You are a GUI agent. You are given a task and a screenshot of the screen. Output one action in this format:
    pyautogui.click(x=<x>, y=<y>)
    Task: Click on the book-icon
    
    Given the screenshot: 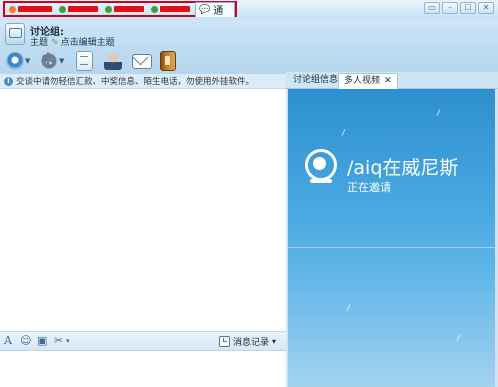 What is the action you would take?
    pyautogui.click(x=168, y=61)
    